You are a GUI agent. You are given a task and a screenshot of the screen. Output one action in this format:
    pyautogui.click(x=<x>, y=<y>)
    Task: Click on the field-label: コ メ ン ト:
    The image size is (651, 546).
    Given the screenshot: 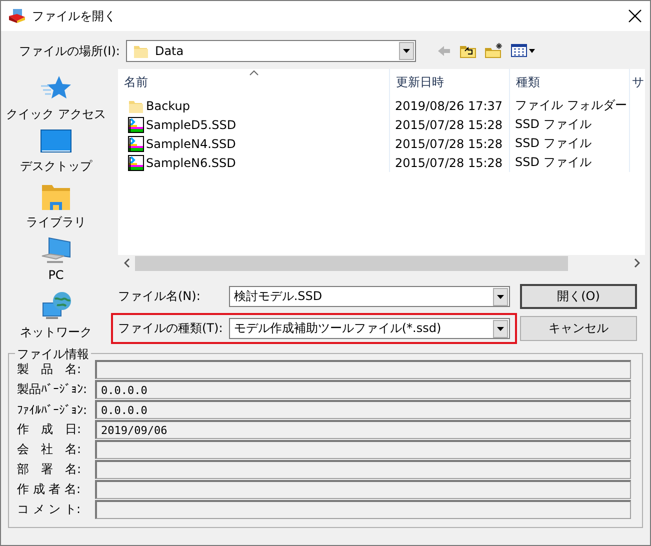 What is the action you would take?
    pyautogui.click(x=49, y=509)
    